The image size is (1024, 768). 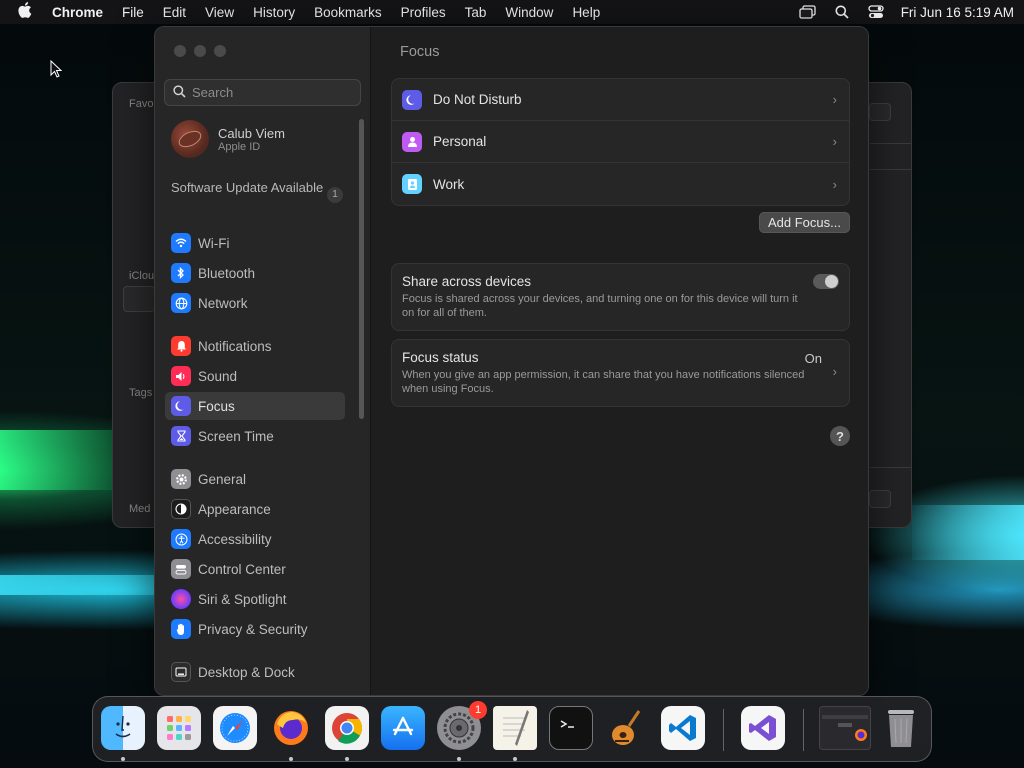 What do you see at coordinates (235, 346) in the screenshot?
I see `sidebar-item-label: Notifications` at bounding box center [235, 346].